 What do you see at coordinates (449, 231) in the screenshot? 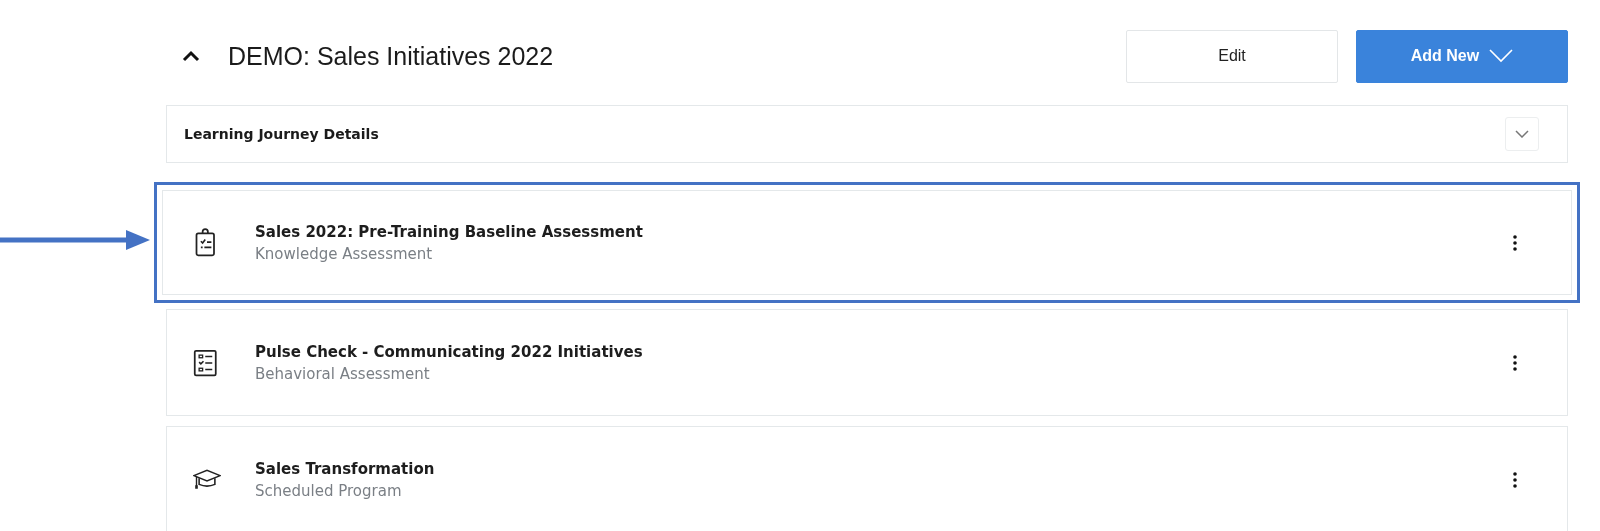
I see `item-title: Sales 2022: Pre-Training Baseline Assessment` at bounding box center [449, 231].